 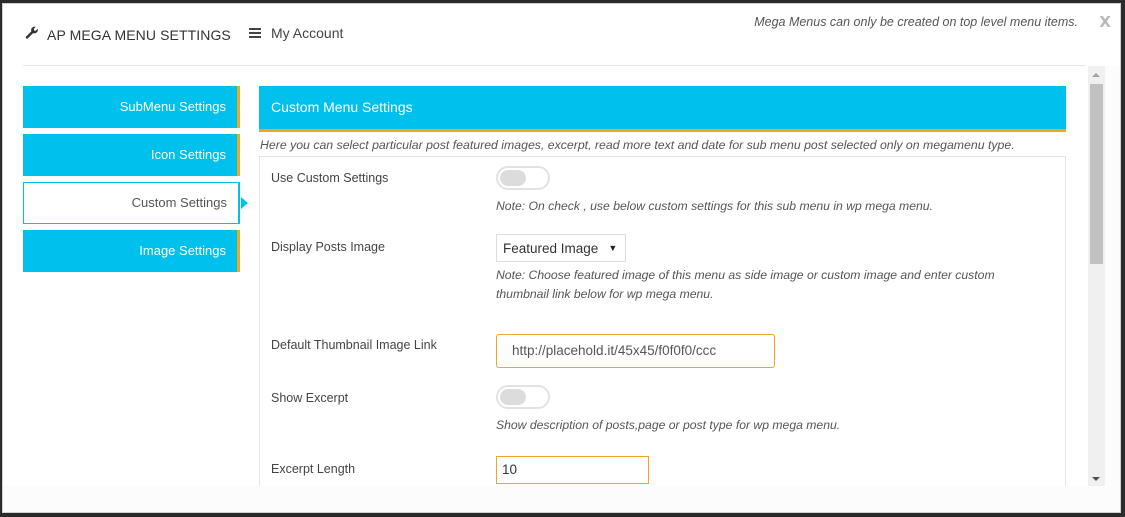 I want to click on content-scrollbar, so click(x=1096, y=276).